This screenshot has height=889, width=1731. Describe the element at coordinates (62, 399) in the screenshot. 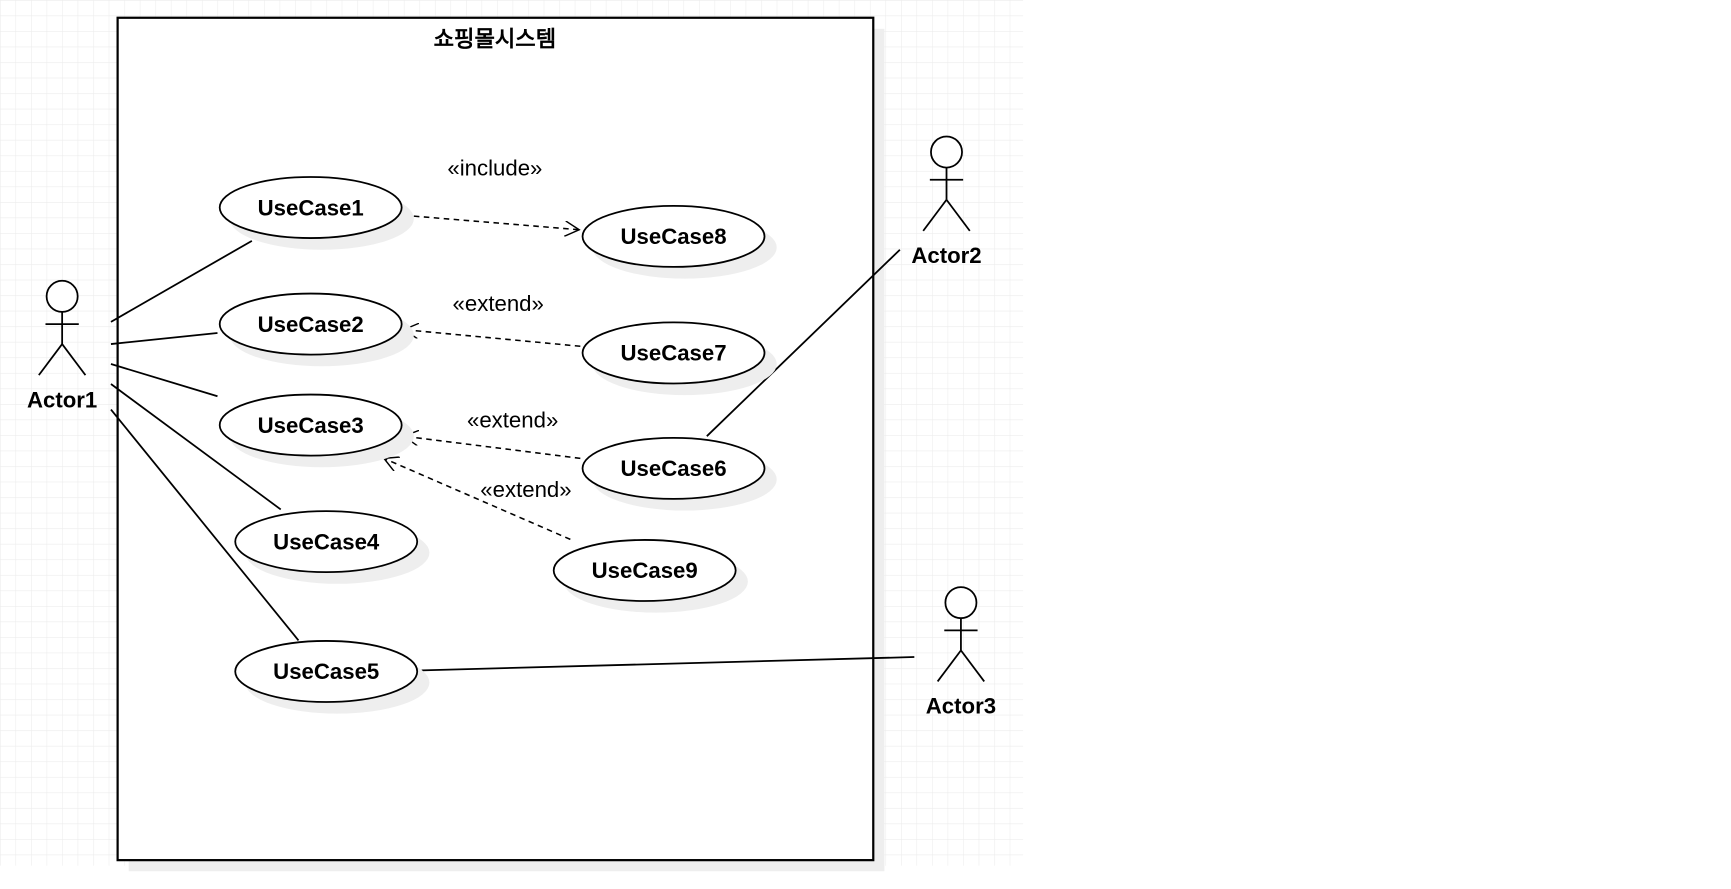

I see `actor-label: Actor1` at that location.